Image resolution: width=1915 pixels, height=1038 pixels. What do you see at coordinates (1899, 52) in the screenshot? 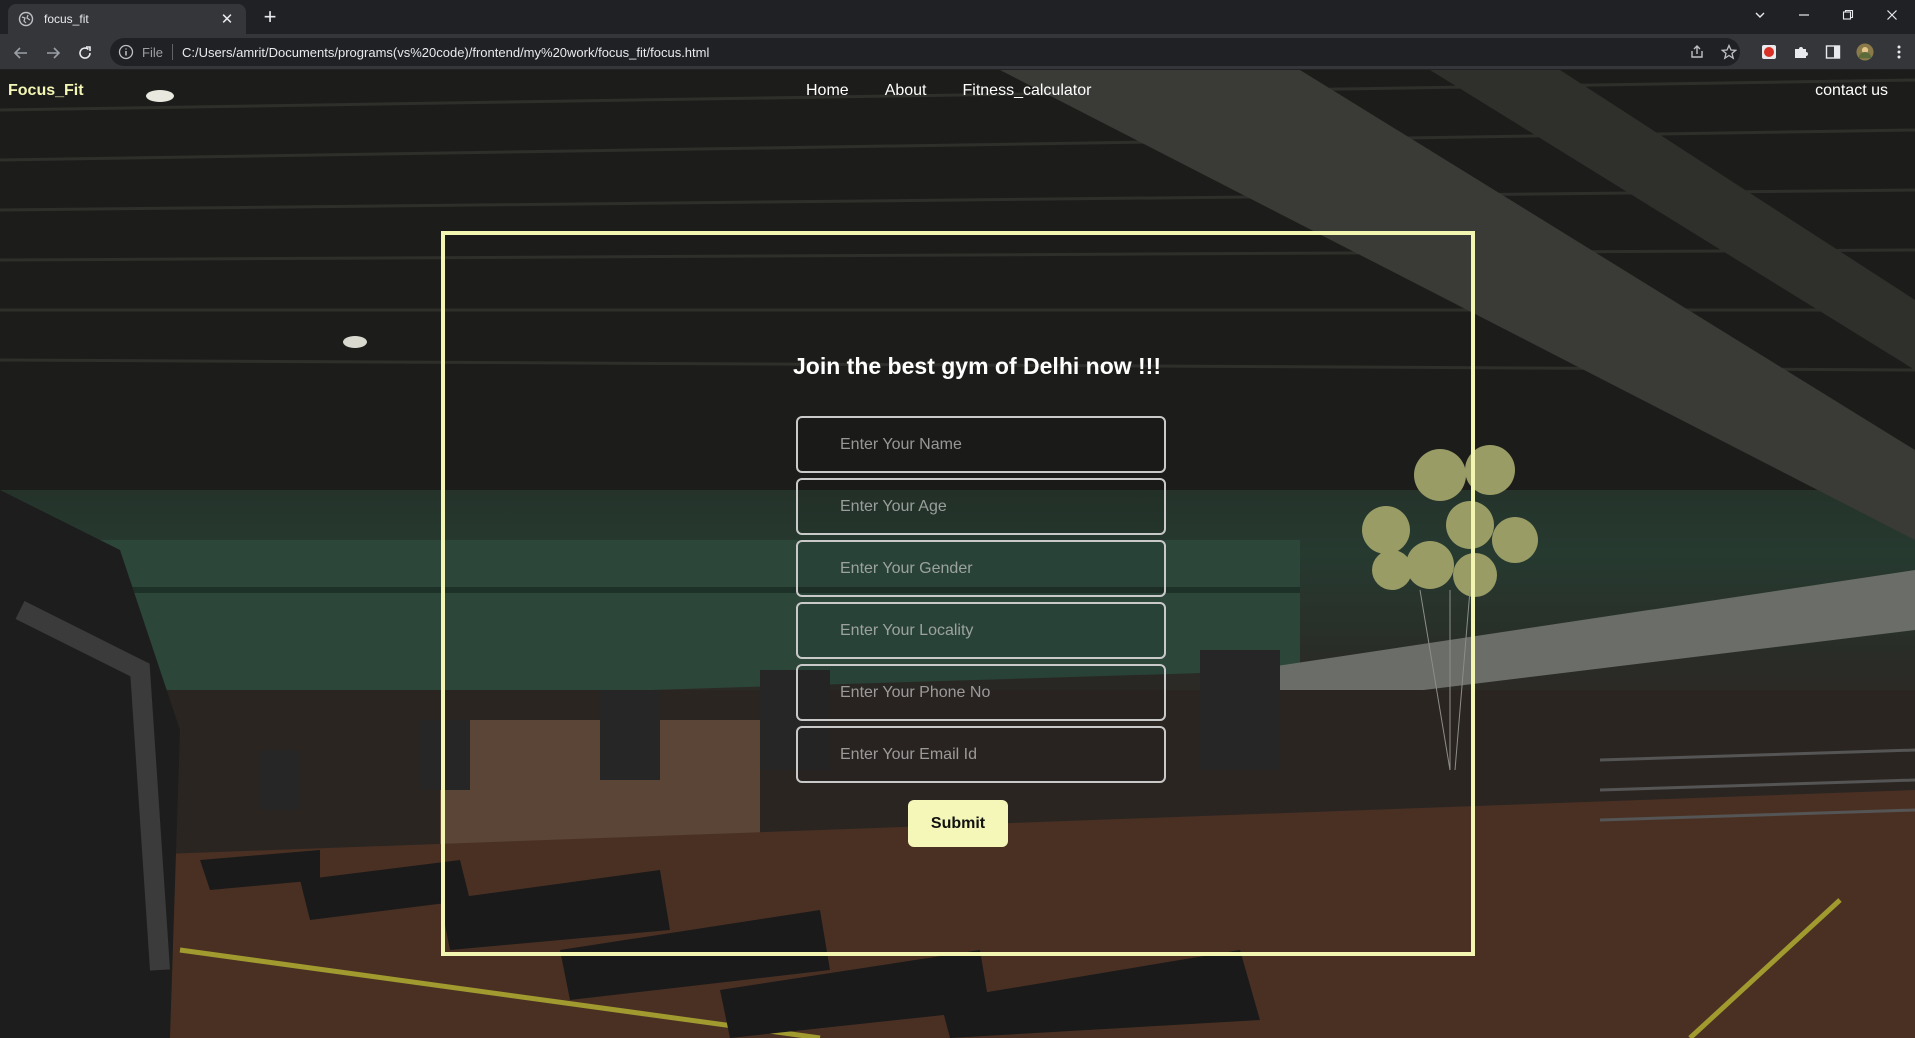
I see `more-menu-icon` at bounding box center [1899, 52].